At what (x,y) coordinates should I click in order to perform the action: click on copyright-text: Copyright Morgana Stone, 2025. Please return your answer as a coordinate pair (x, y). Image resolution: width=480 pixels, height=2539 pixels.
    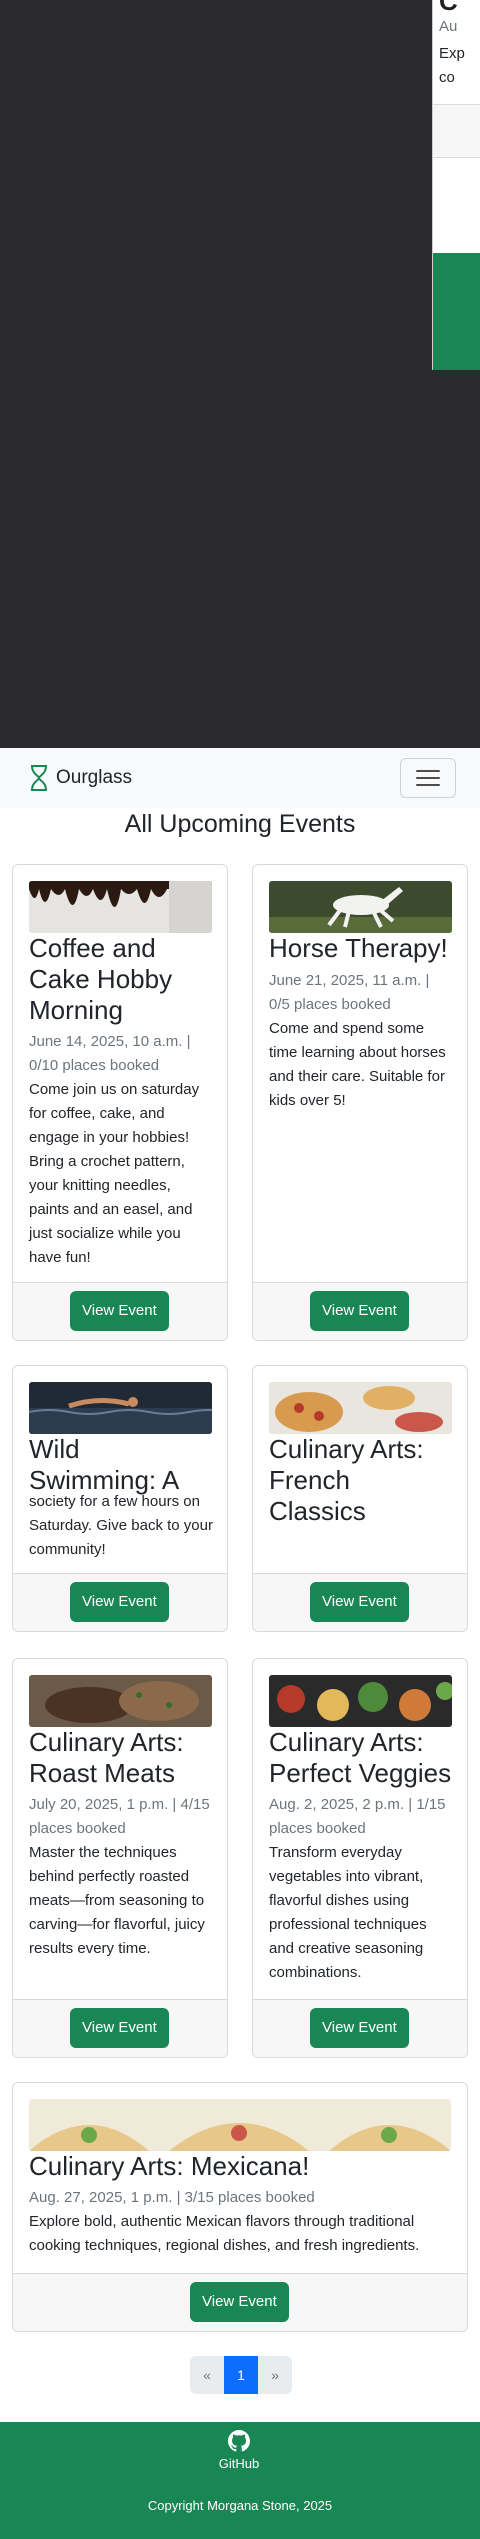
    Looking at the image, I should click on (240, 2505).